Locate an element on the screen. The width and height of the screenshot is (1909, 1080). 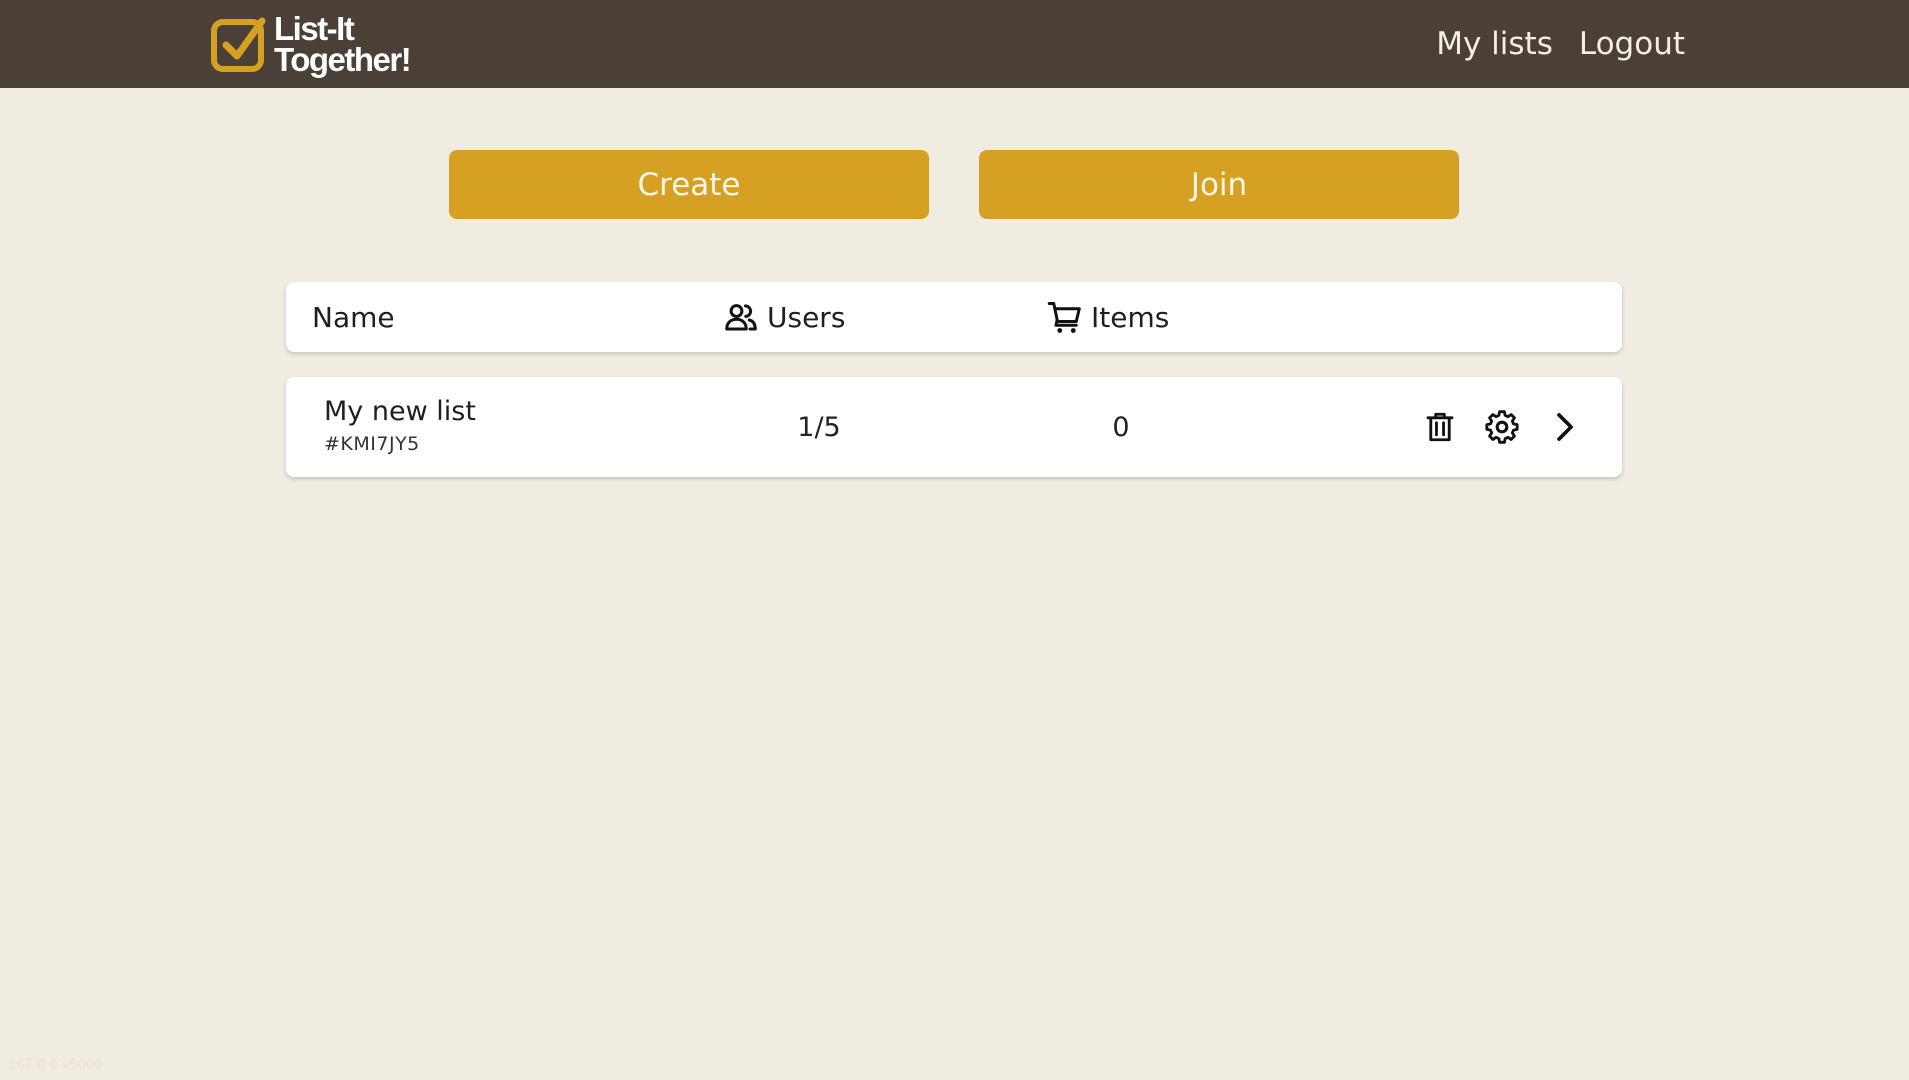
logo-line-2: Together! is located at coordinates (343, 59).